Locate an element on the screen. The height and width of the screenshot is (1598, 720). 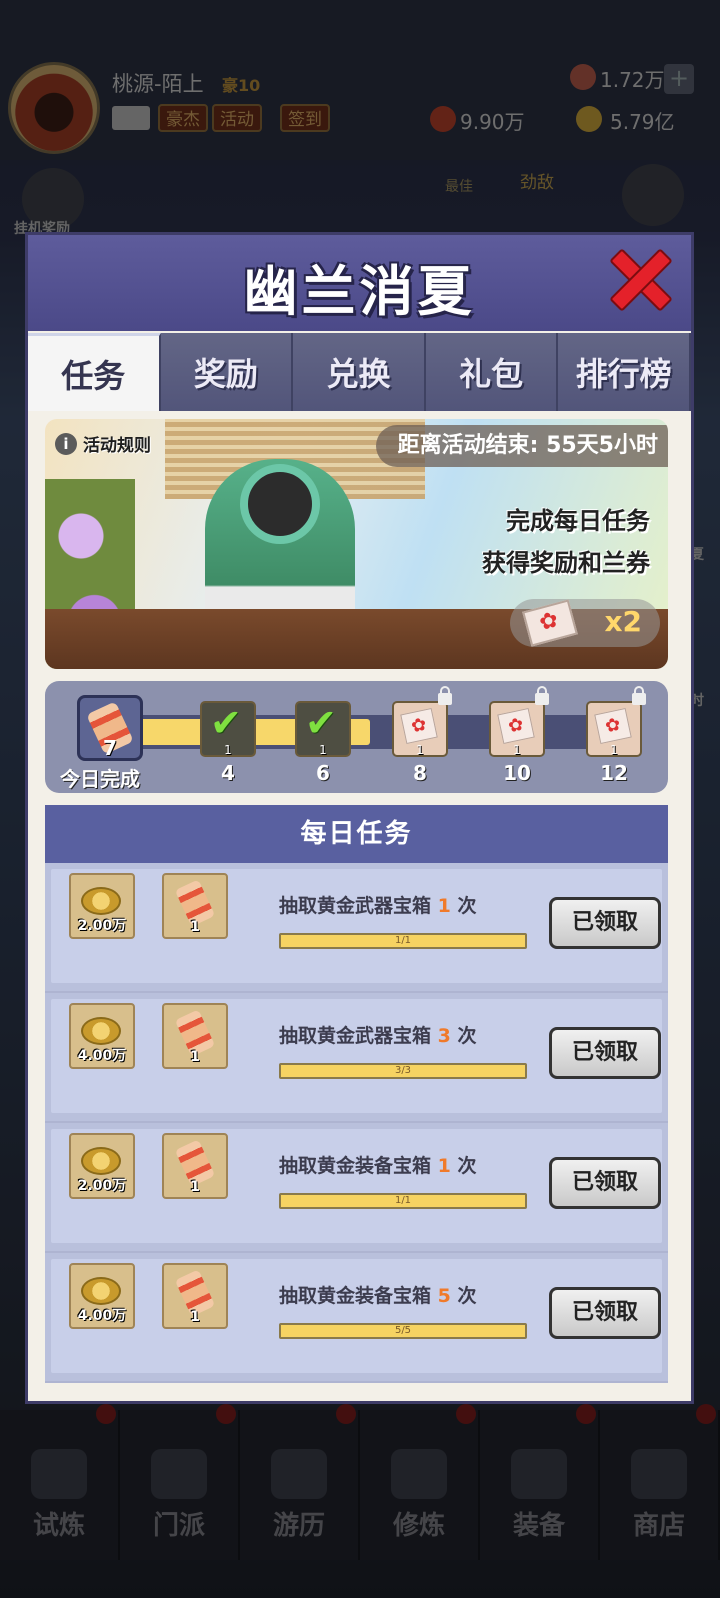
task-row: 2.00万 1 抽取黄金武器宝箱 1 次 1/1 已领取 is located at coordinates (356, 928).